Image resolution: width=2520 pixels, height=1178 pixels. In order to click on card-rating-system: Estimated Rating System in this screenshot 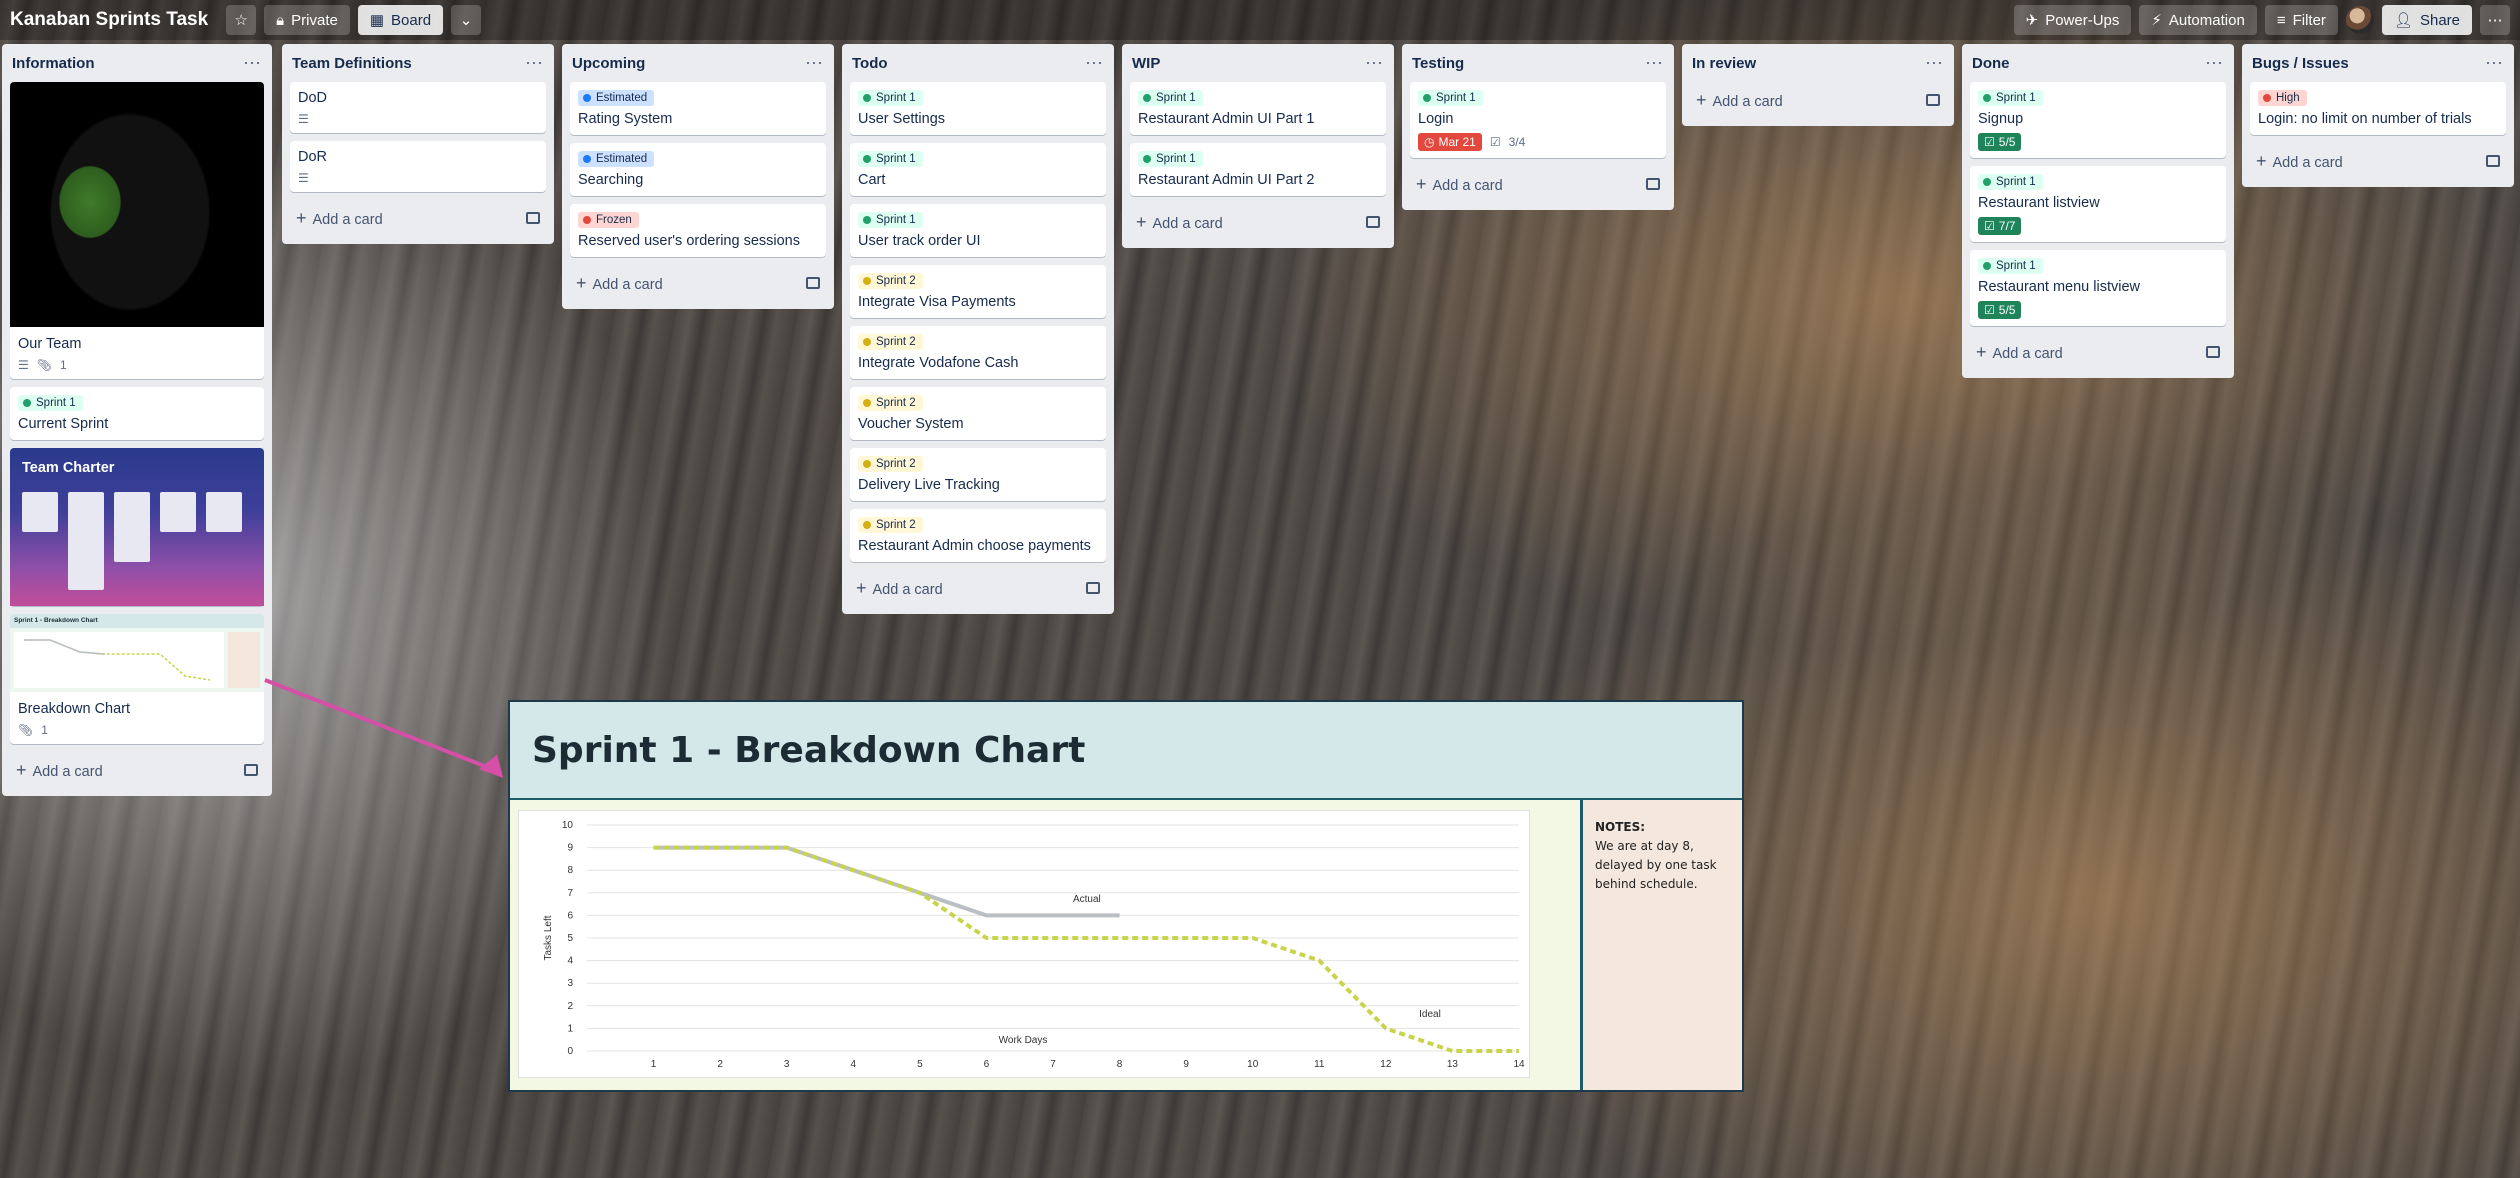, I will do `click(698, 108)`.